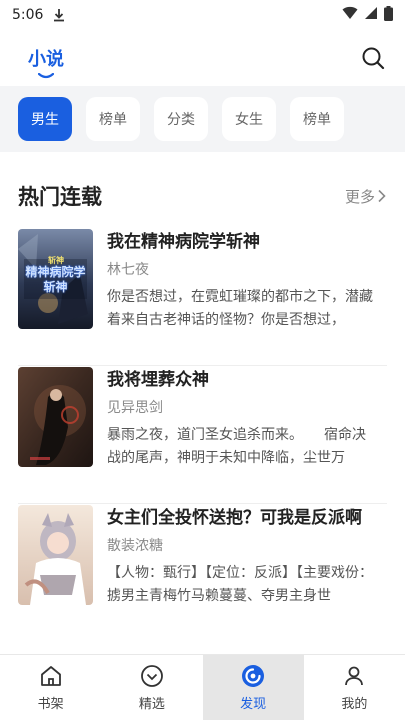  I want to click on nav-discover-label: 发现, so click(253, 704).